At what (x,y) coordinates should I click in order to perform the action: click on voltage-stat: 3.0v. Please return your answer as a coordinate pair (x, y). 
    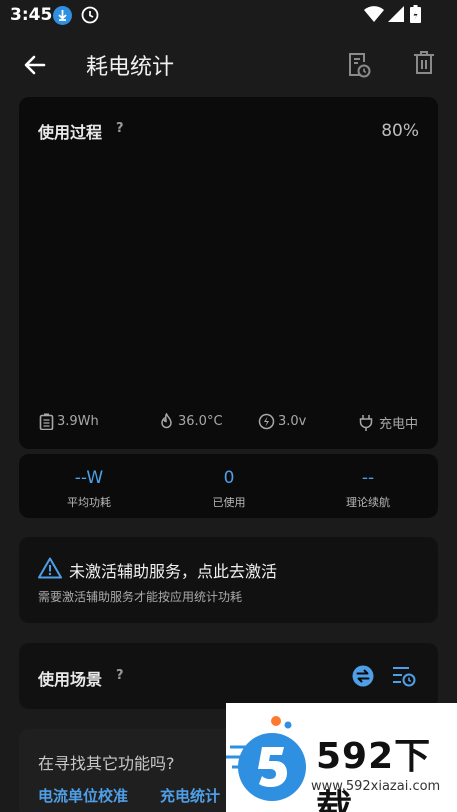
    Looking at the image, I should click on (282, 421).